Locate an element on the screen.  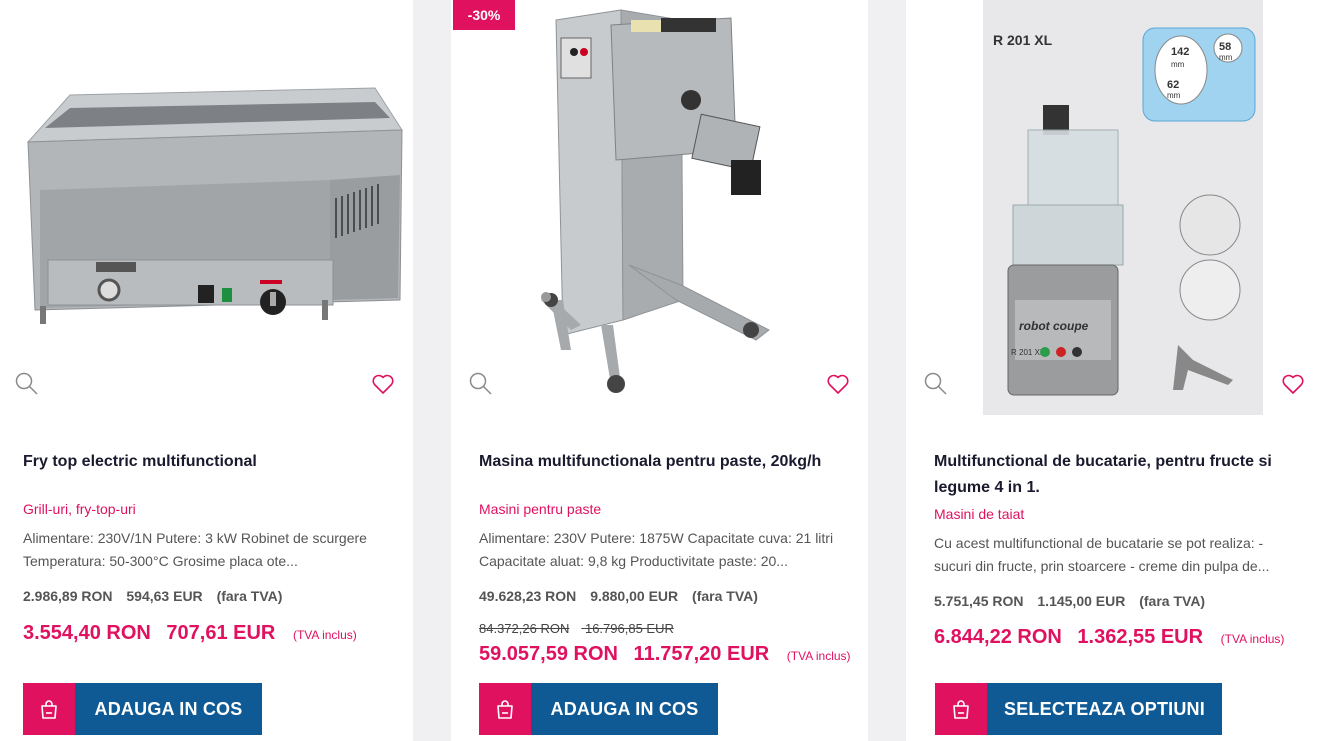
svg-text: 62 is located at coordinates (1173, 85).